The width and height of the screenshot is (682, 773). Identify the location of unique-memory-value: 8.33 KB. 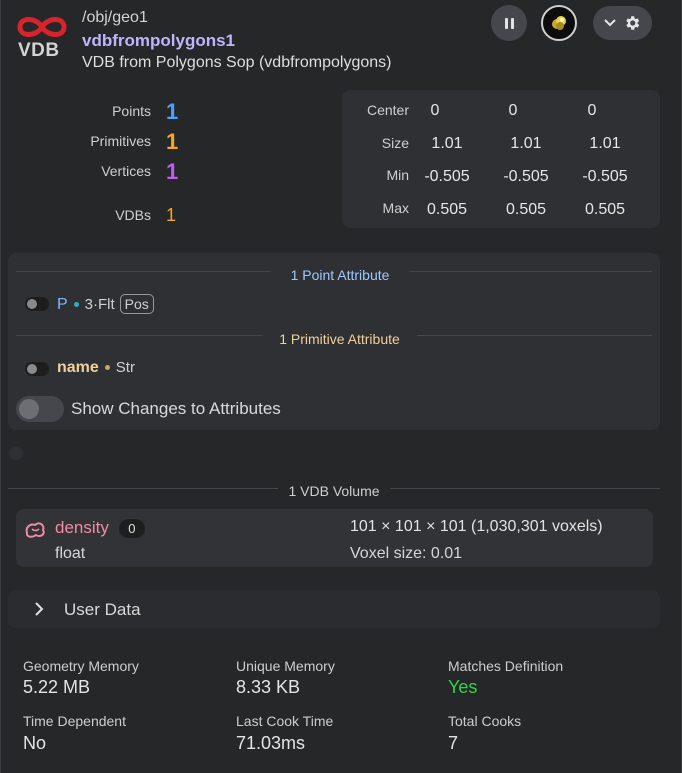
(268, 687).